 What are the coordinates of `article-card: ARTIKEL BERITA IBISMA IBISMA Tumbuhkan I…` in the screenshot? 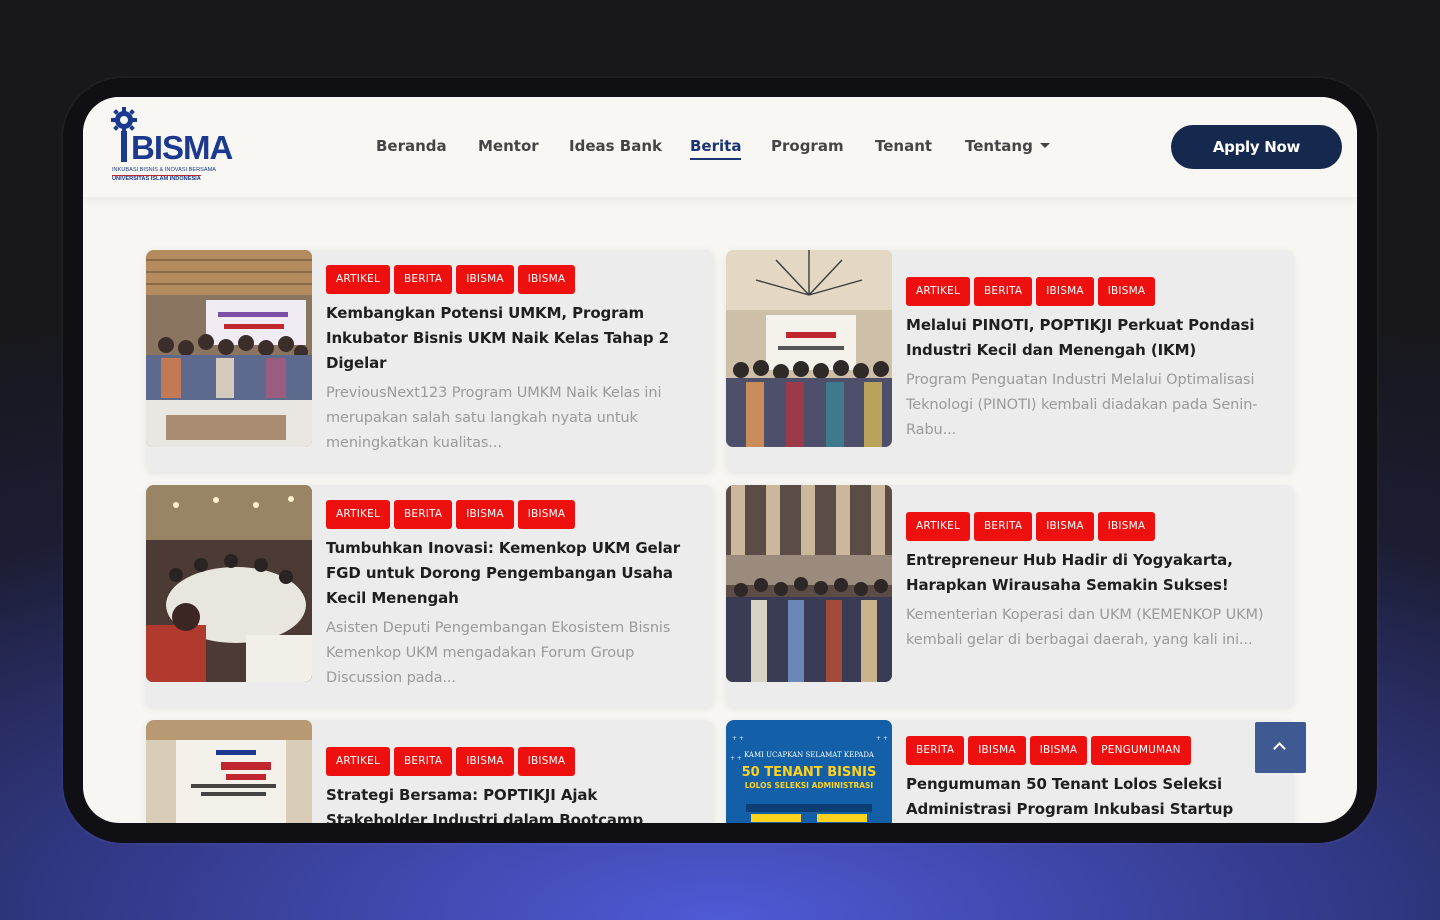 It's located at (430, 596).